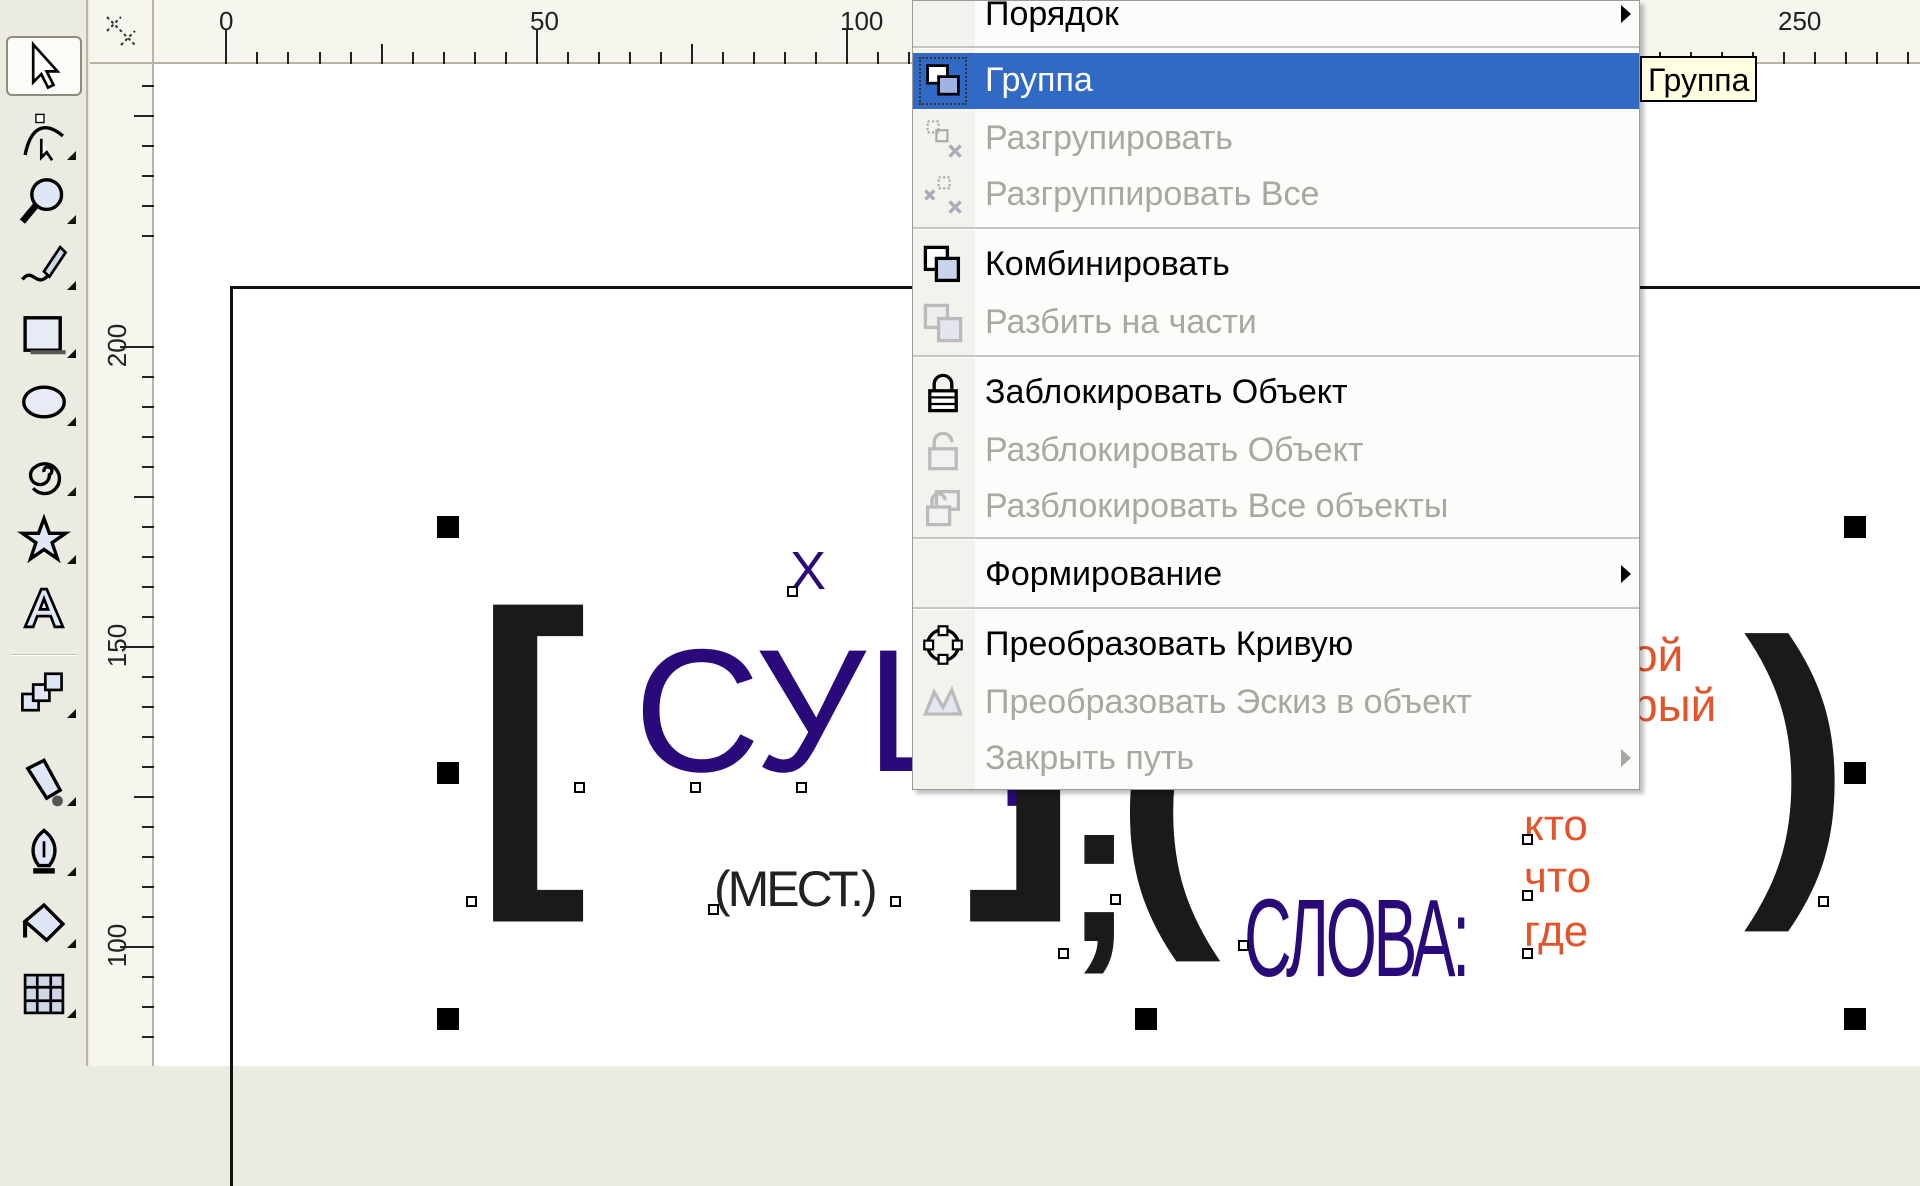  What do you see at coordinates (530, 734) in the screenshot?
I see `open-bracket-glyph: [` at bounding box center [530, 734].